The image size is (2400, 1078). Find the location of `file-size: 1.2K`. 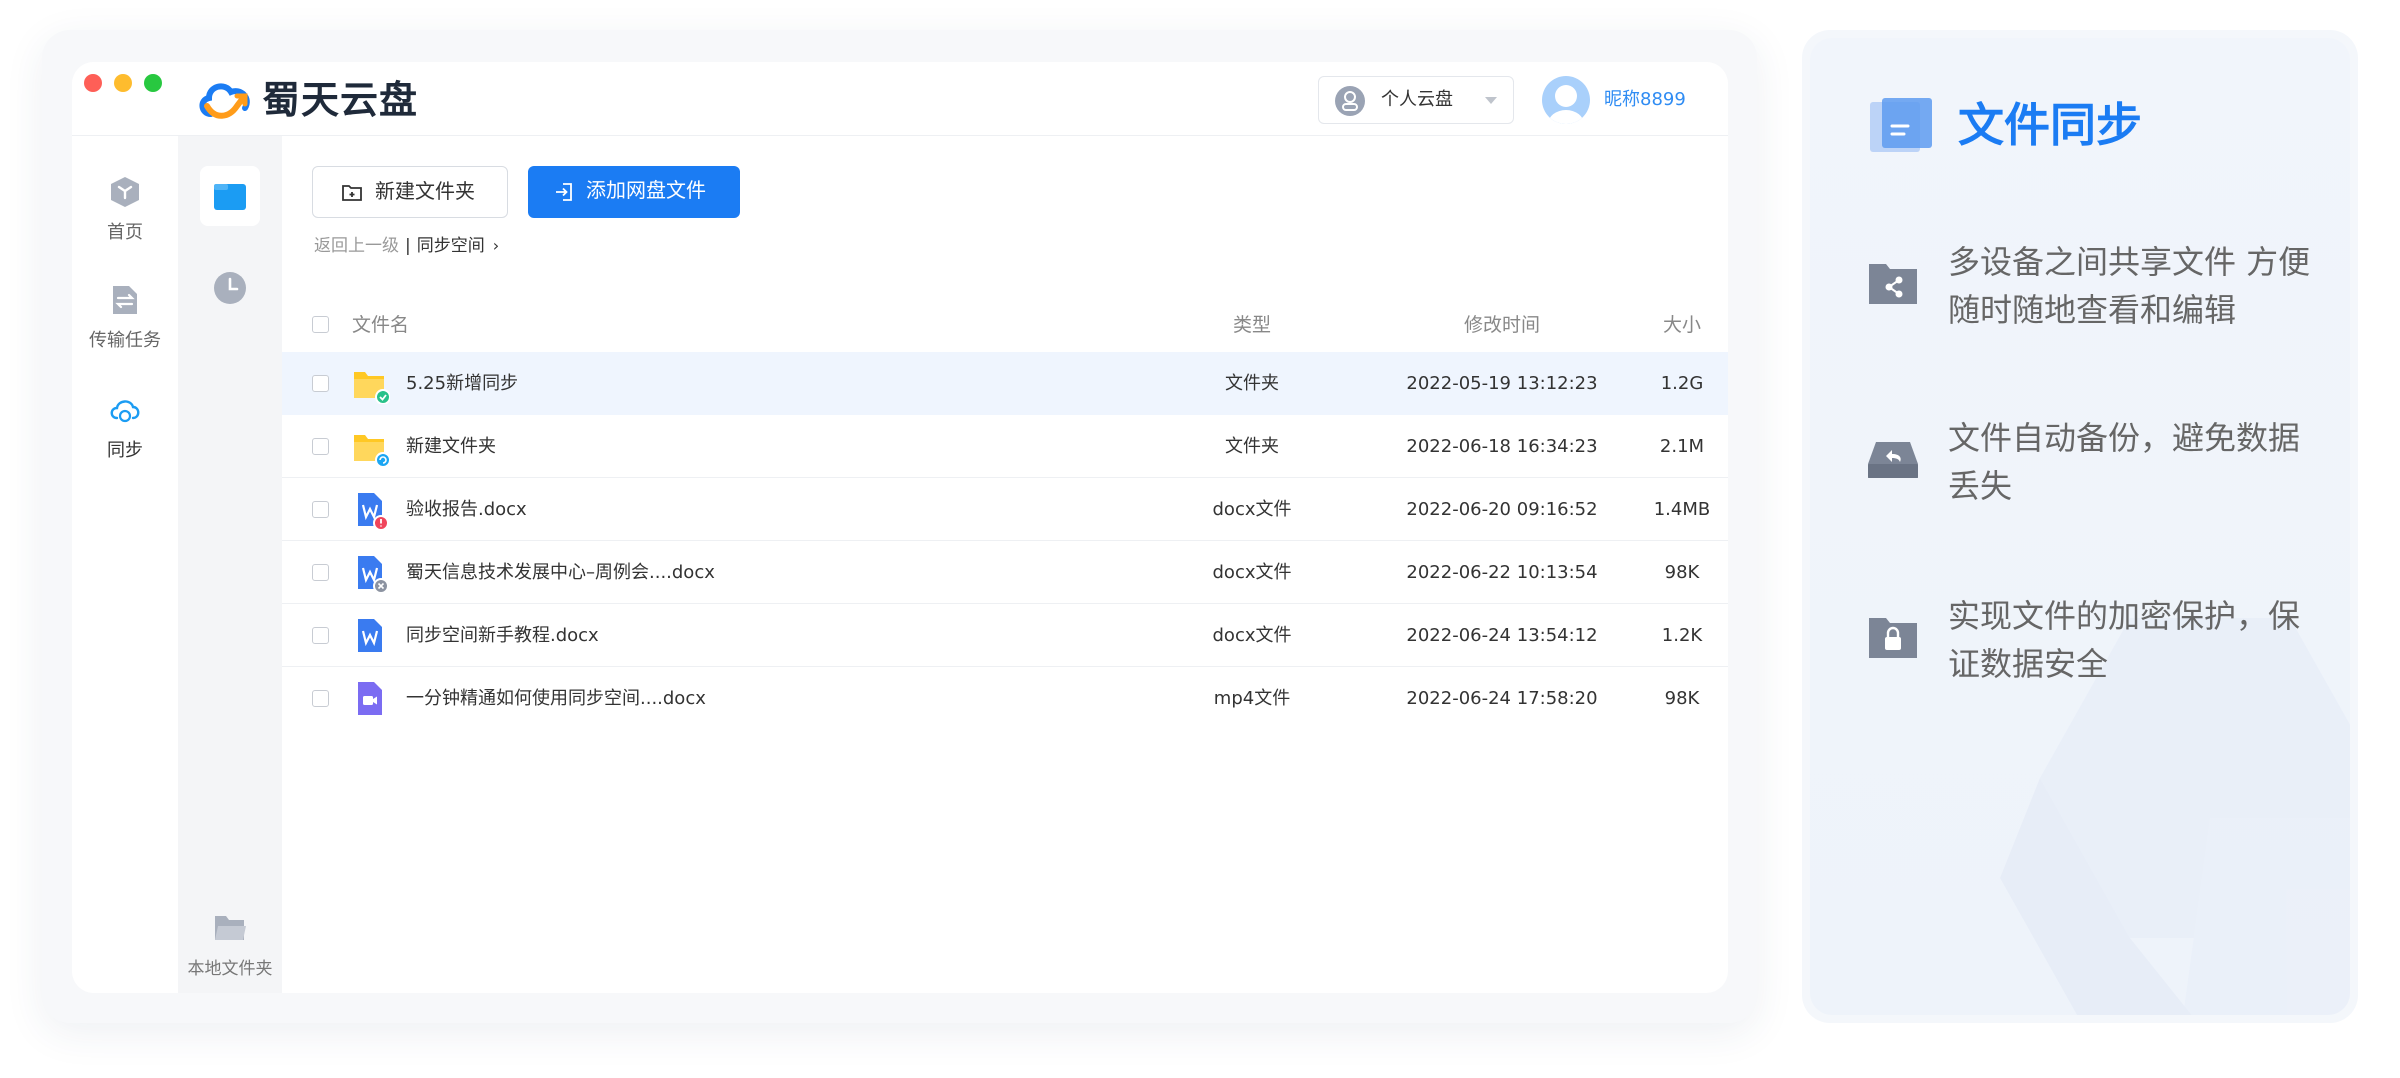

file-size: 1.2K is located at coordinates (1682, 635).